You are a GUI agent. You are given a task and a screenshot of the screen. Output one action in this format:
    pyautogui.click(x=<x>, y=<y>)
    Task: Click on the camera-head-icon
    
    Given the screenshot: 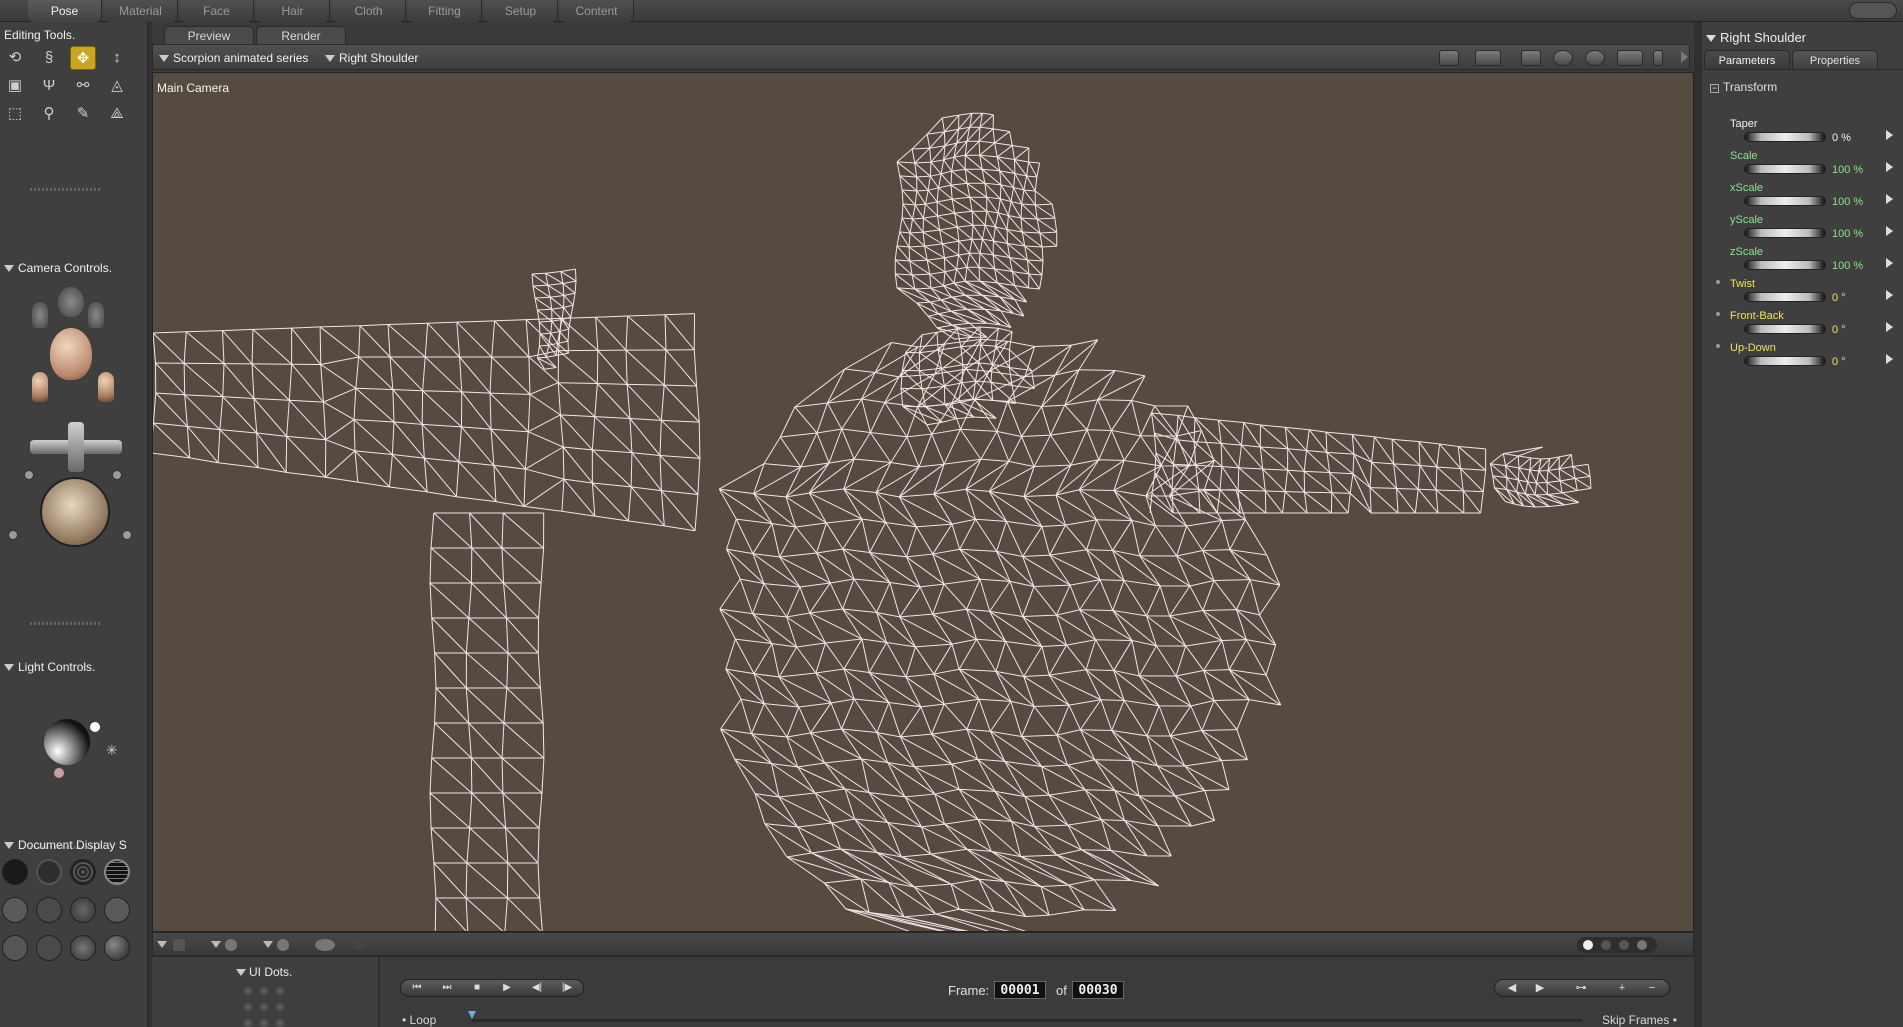 What is the action you would take?
    pyautogui.click(x=71, y=354)
    